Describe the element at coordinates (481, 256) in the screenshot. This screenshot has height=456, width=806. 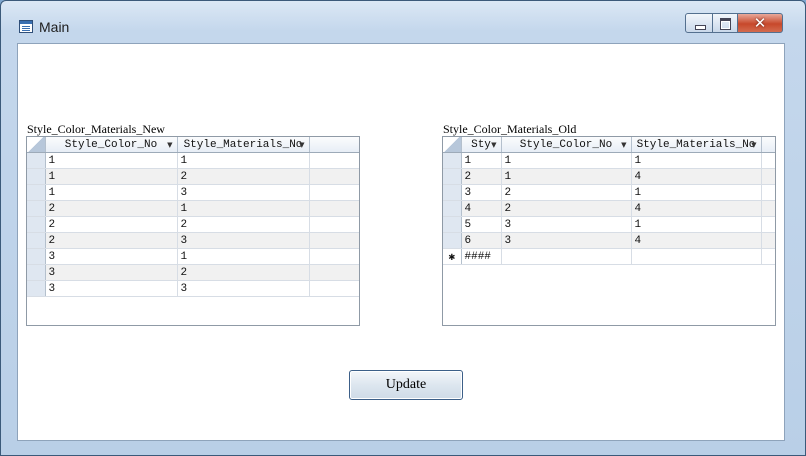
I see `new-row-cell: ####` at that location.